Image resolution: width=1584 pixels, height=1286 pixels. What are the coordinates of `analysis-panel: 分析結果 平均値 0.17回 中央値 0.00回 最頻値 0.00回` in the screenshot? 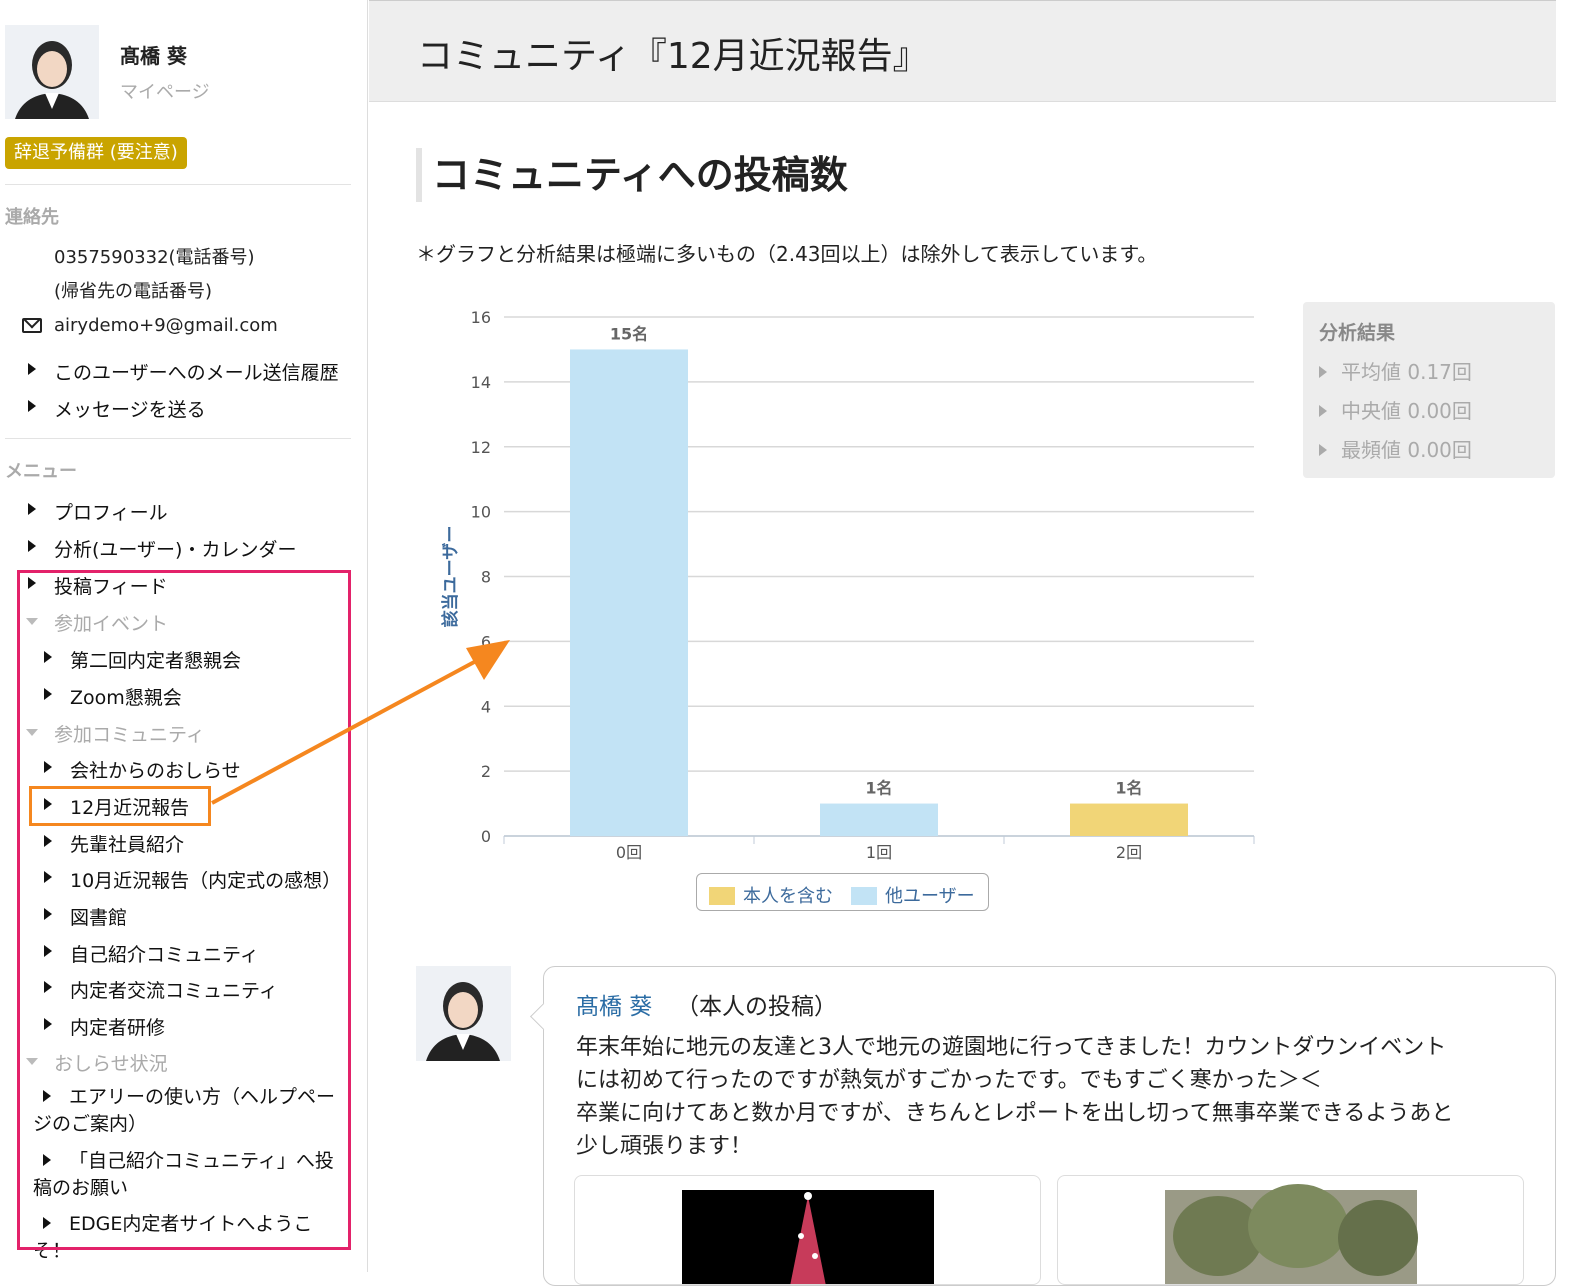 It's located at (1429, 390).